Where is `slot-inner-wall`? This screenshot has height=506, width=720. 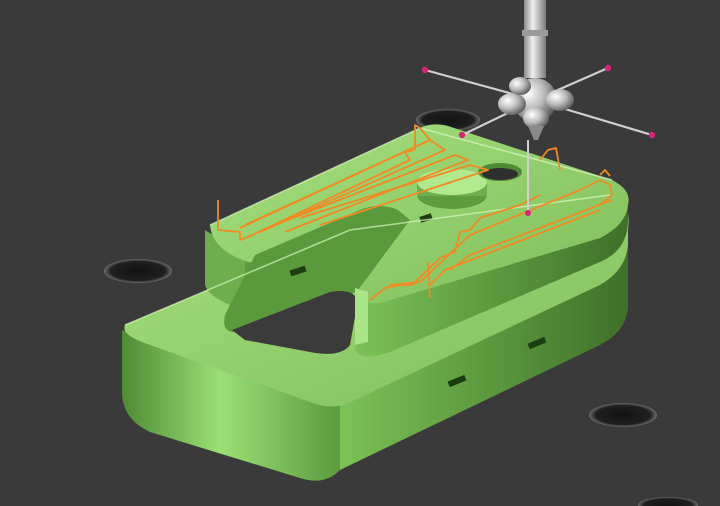
slot-inner-wall is located at coordinates (361, 316).